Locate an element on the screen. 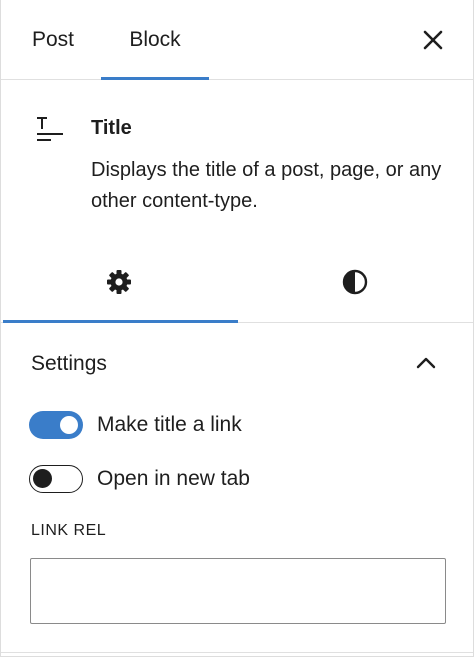  close-button is located at coordinates (433, 40).